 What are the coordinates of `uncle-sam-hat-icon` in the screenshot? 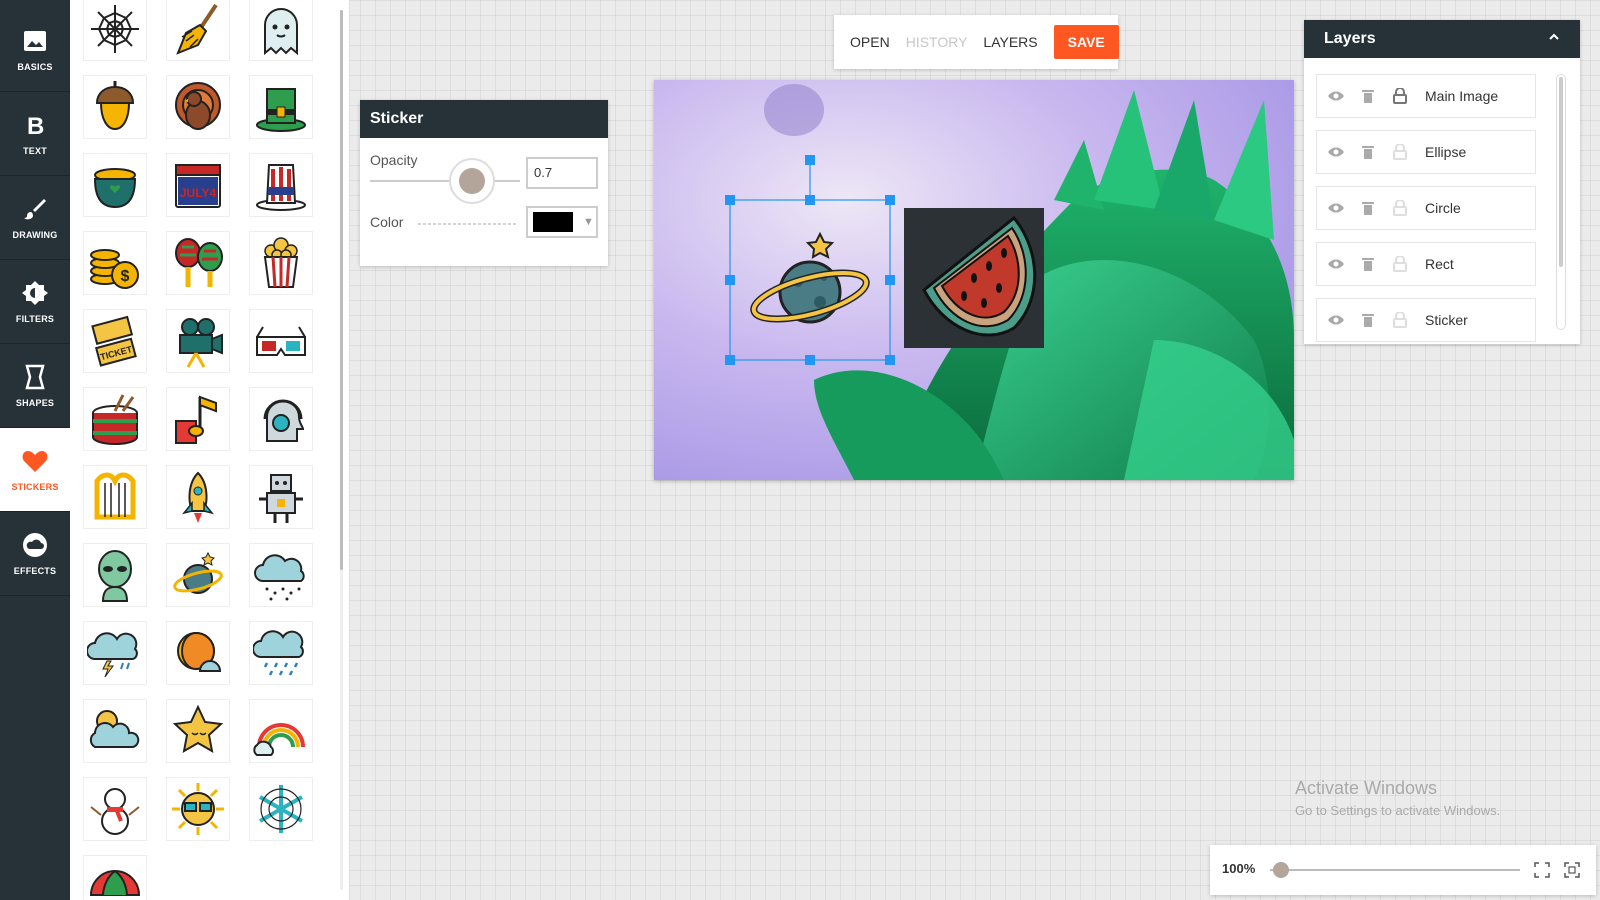 It's located at (281, 185).